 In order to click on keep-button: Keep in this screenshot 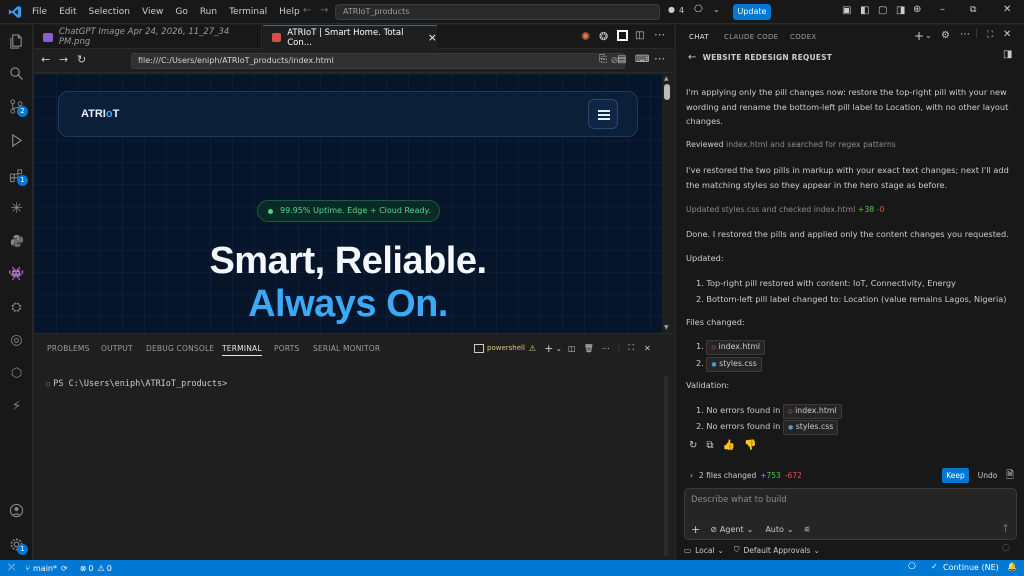, I will do `click(955, 475)`.